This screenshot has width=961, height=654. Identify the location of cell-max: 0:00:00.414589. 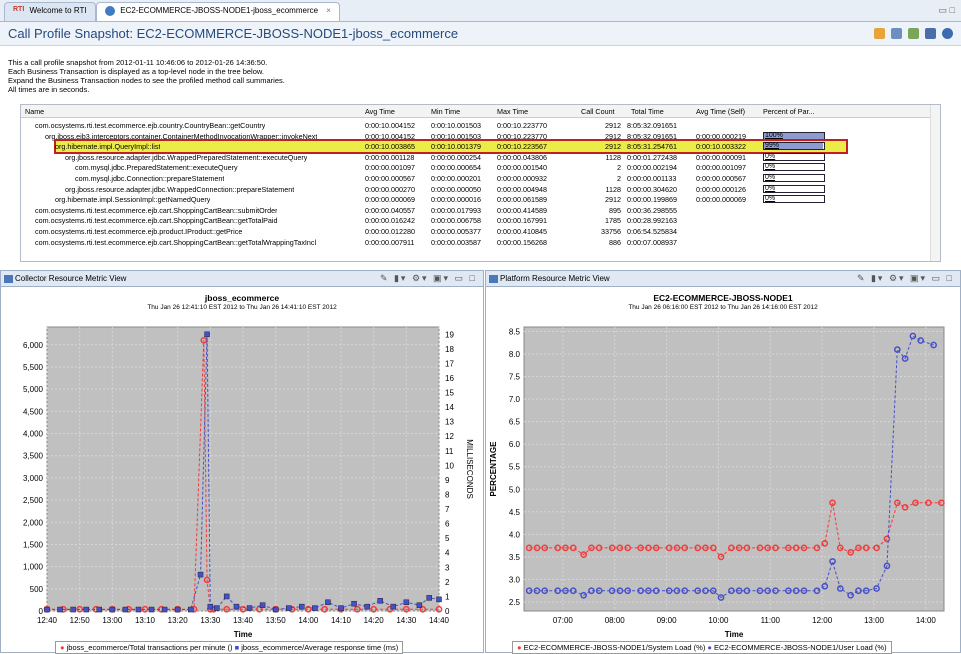
(522, 210).